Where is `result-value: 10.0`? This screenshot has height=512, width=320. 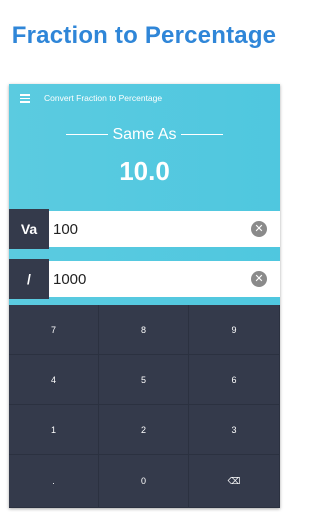 result-value: 10.0 is located at coordinates (144, 171).